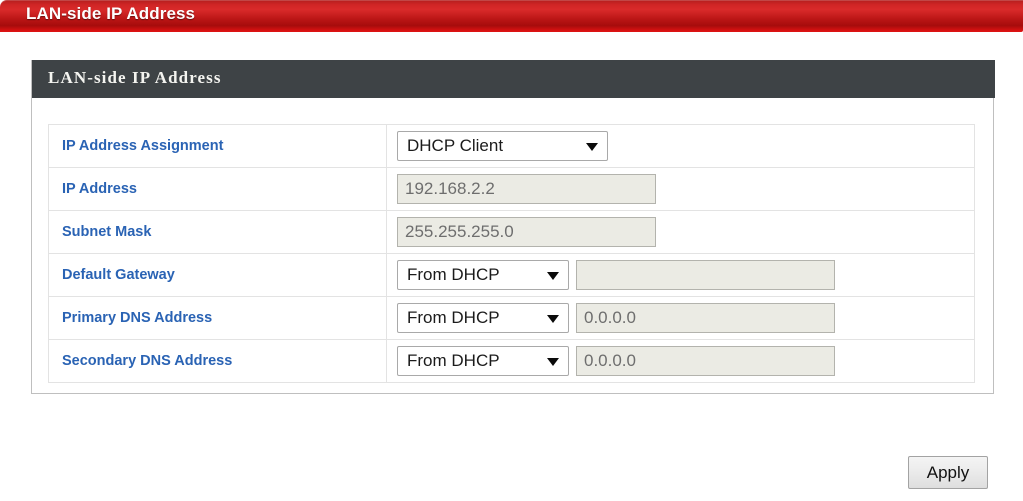 The height and width of the screenshot is (501, 1023). I want to click on table-row: Primary DNS Address From DHCP 0.0.0.0, so click(511, 318).